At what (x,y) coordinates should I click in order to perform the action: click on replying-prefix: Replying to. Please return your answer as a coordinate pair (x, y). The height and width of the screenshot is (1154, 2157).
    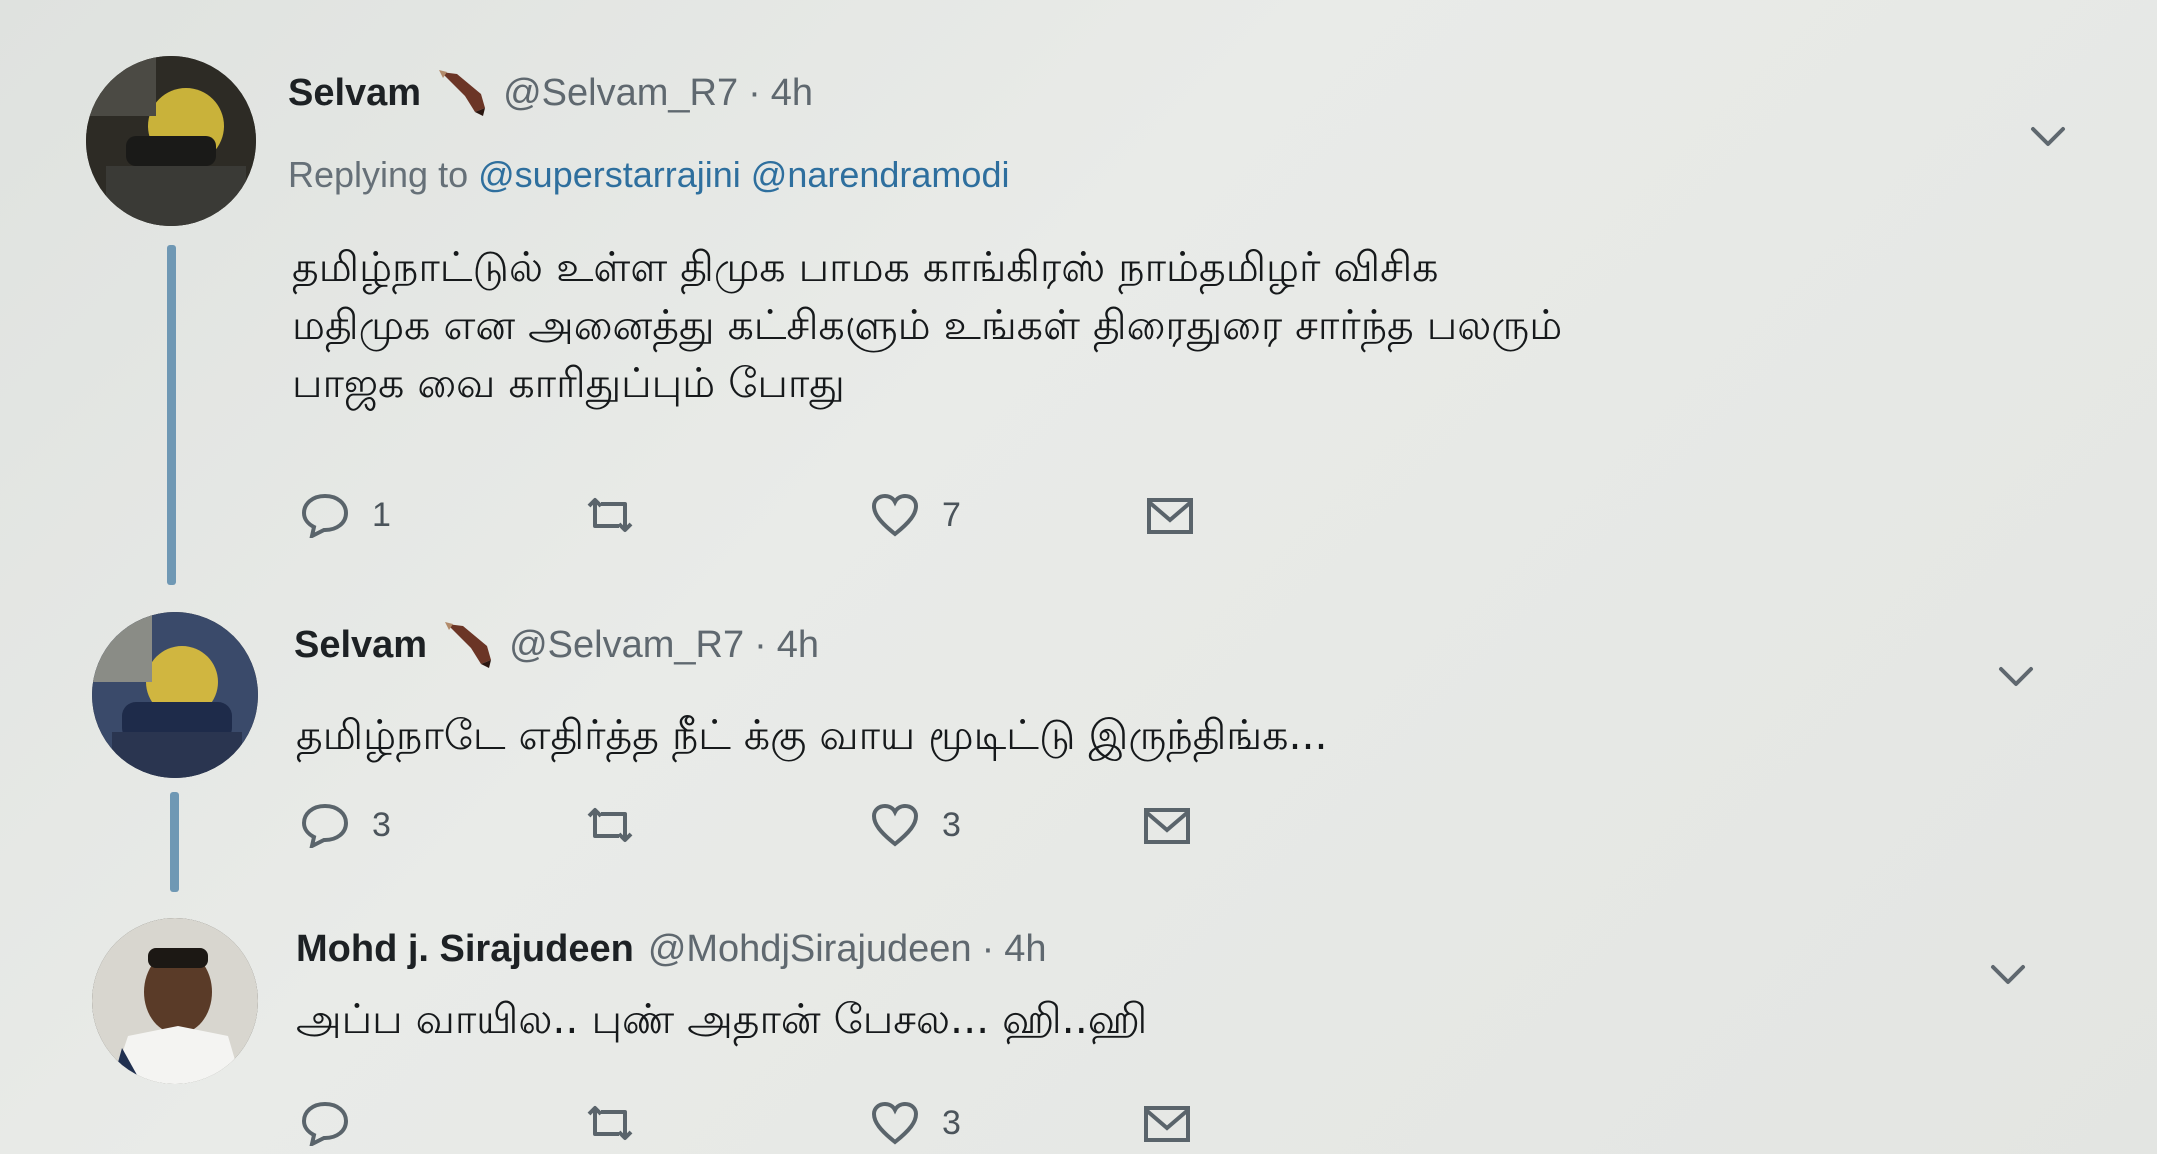
    Looking at the image, I should click on (378, 174).